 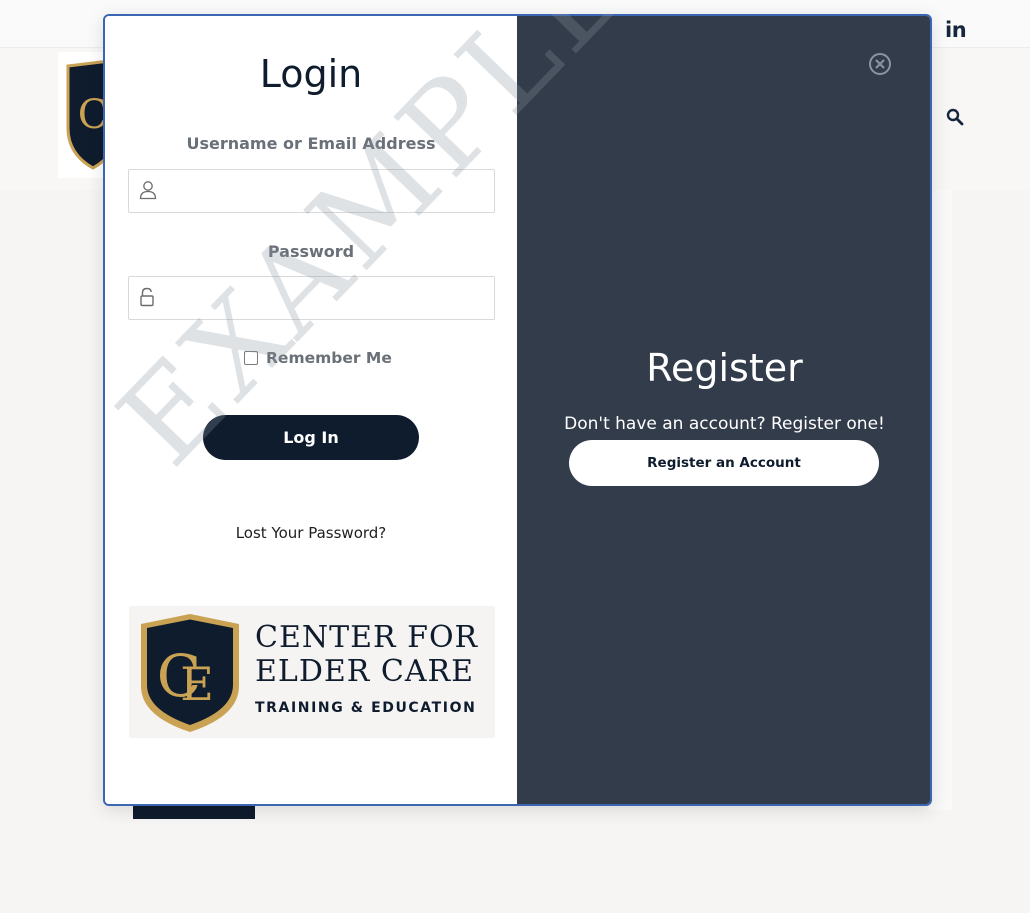 I want to click on remember-me: Remember Me, so click(x=318, y=358).